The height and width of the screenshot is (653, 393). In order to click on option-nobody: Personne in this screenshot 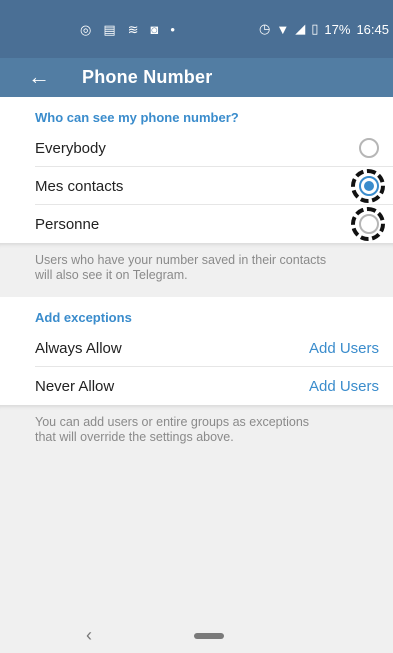, I will do `click(196, 224)`.